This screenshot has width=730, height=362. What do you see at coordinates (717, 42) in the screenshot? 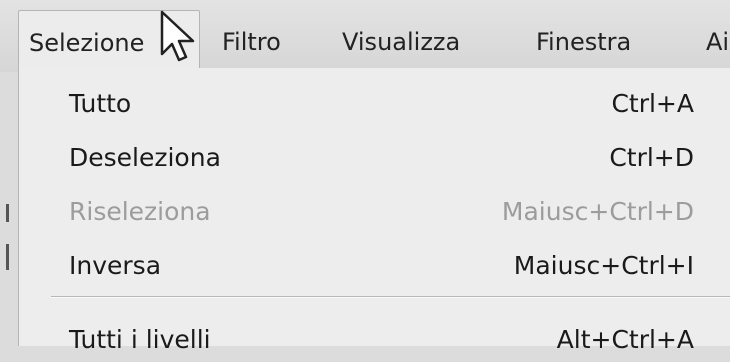
I see `menubar-item-truncated: Ai` at bounding box center [717, 42].